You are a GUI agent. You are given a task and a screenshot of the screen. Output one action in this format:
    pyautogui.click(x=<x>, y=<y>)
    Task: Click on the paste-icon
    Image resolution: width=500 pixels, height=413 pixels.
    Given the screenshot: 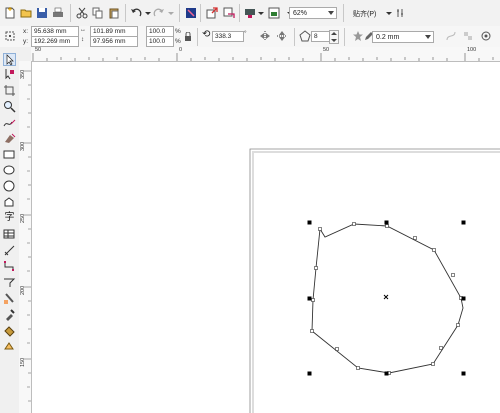 What is the action you would take?
    pyautogui.click(x=114, y=13)
    